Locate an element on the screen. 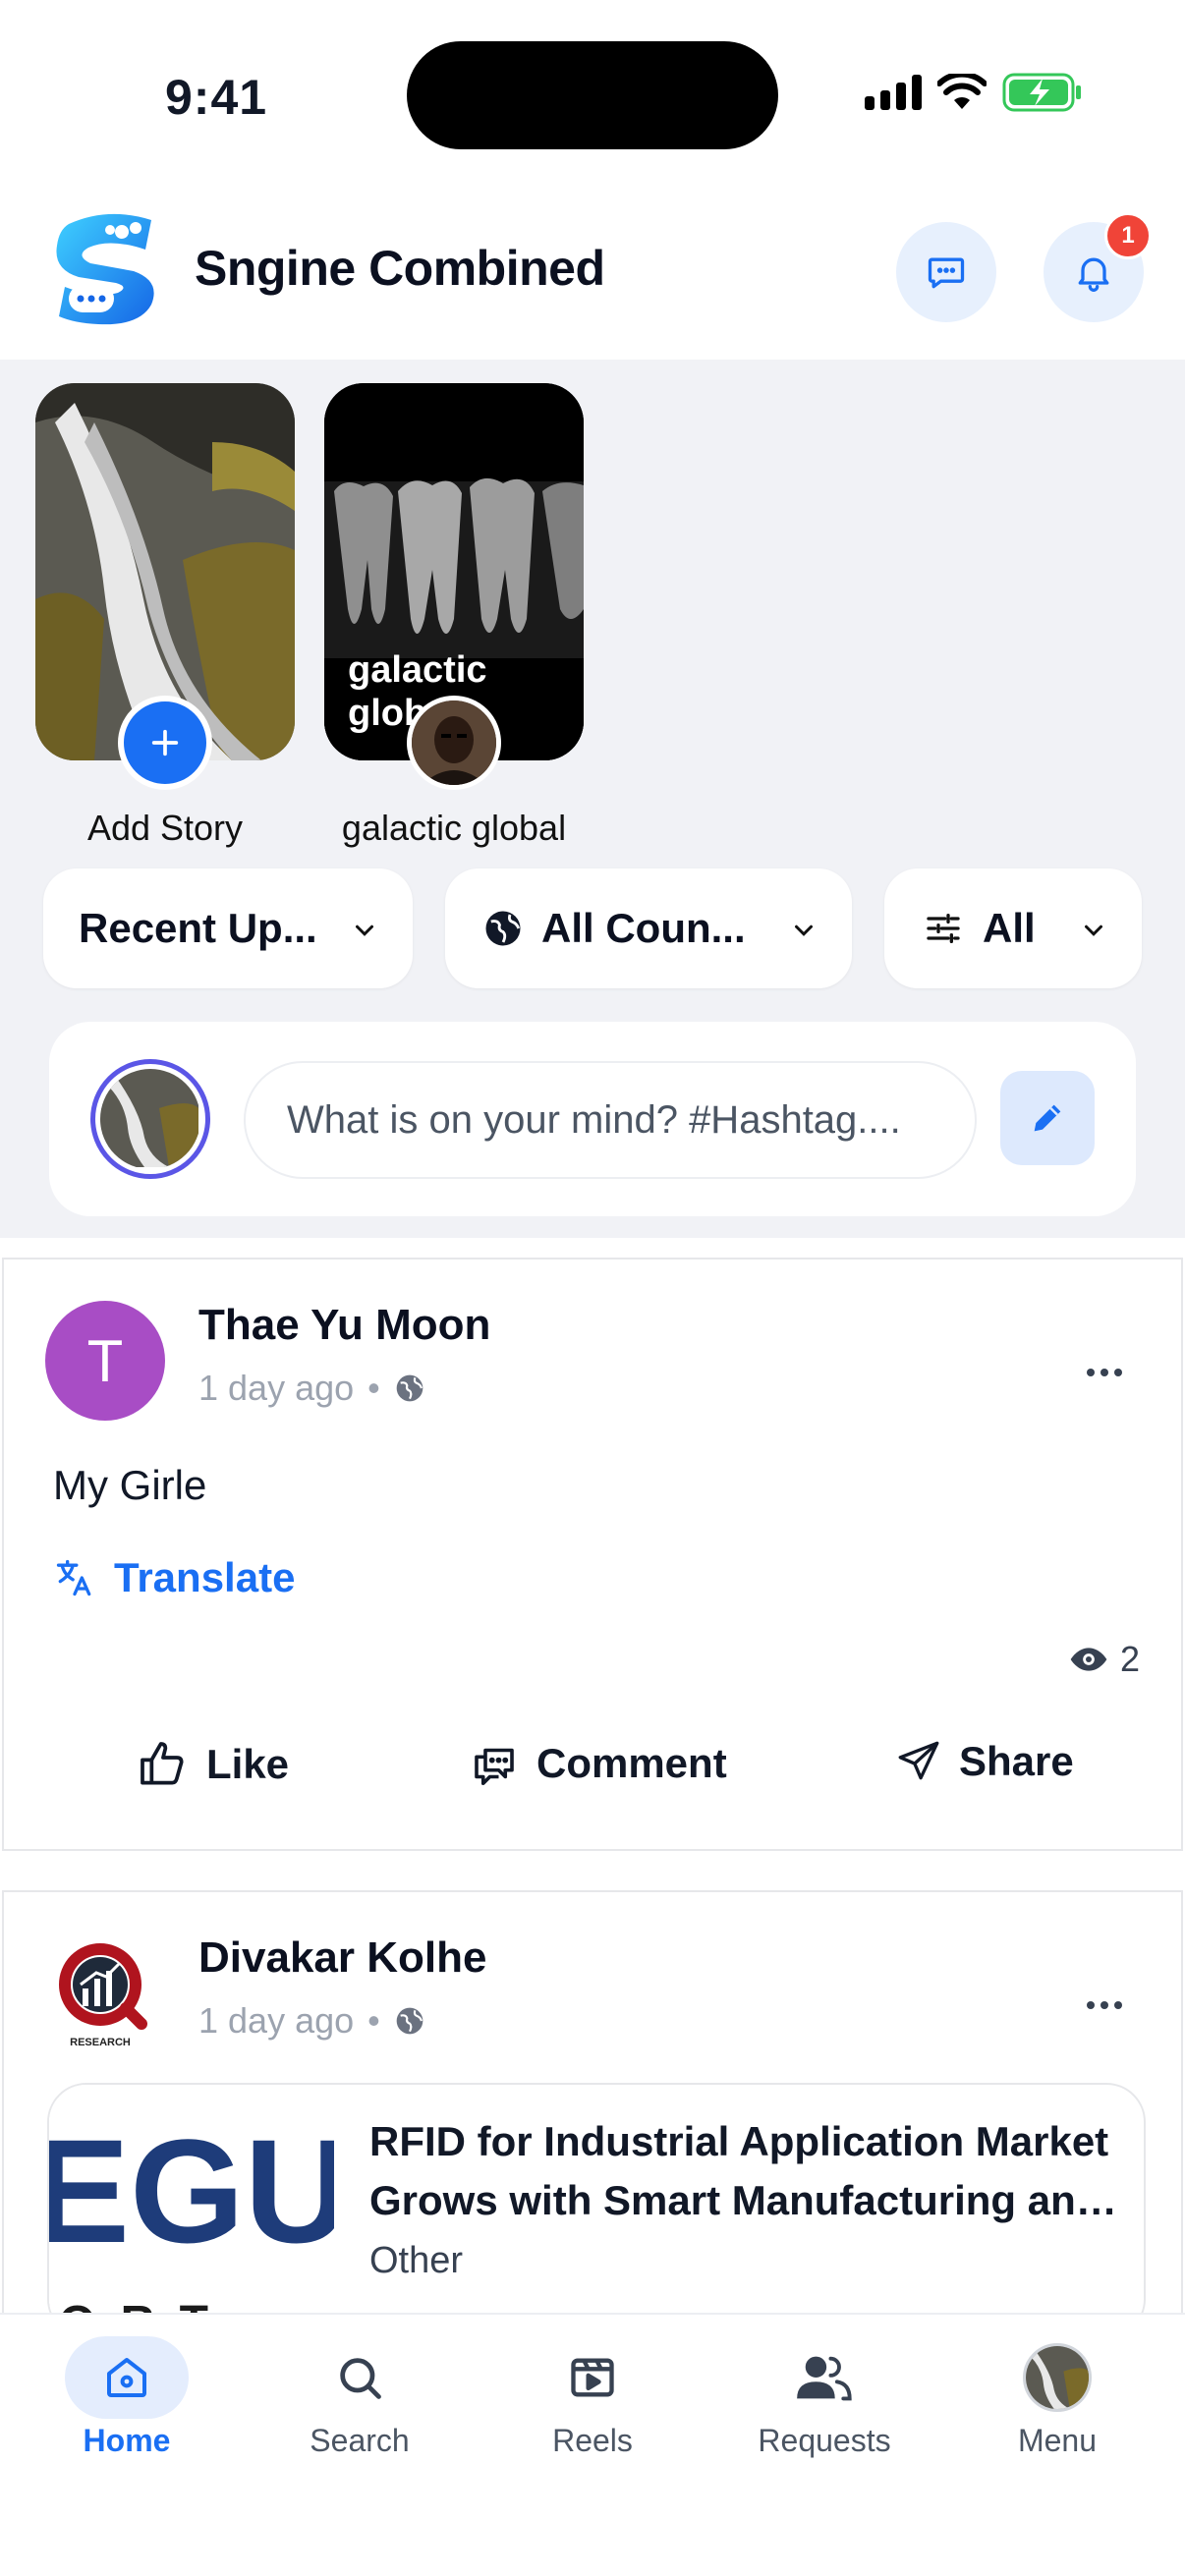  like-icon is located at coordinates (163, 1763).